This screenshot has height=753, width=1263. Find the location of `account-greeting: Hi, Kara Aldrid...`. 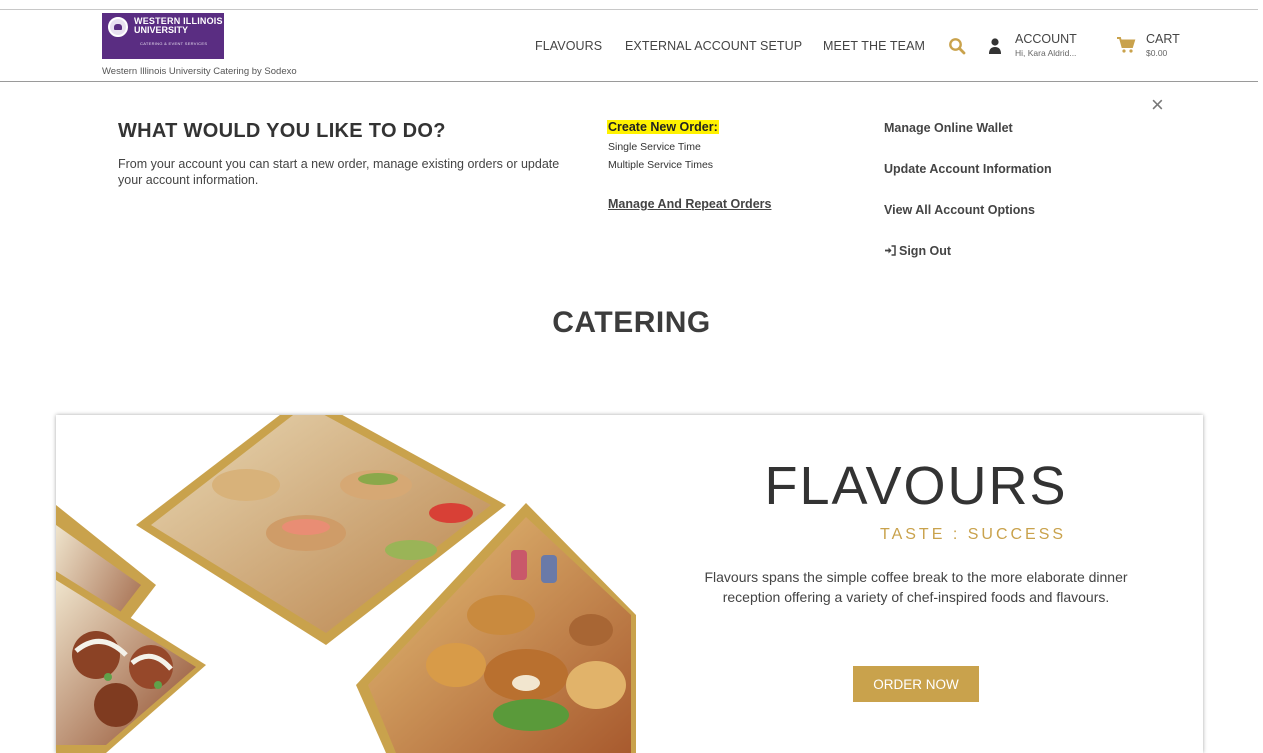

account-greeting: Hi, Kara Aldrid... is located at coordinates (1046, 53).